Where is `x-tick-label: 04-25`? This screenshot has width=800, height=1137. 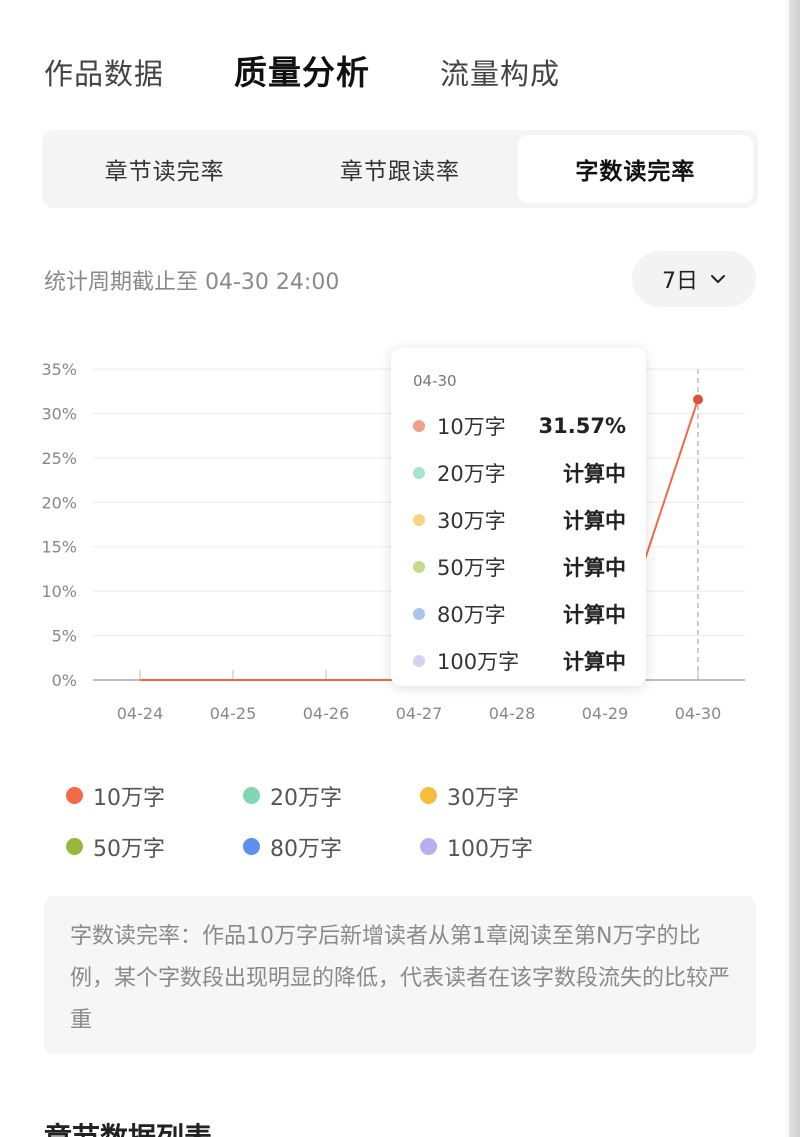
x-tick-label: 04-25 is located at coordinates (233, 713).